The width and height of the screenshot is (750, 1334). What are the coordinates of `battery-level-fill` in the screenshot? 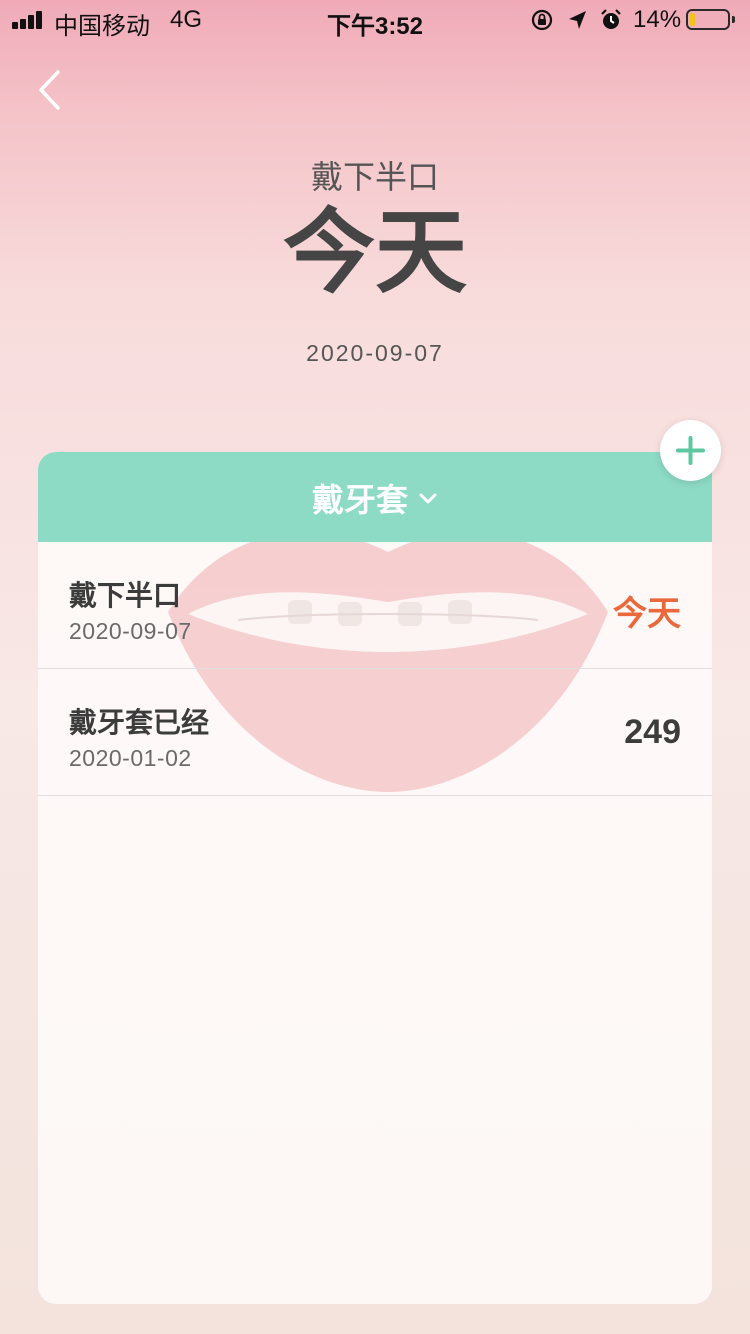 It's located at (692, 19).